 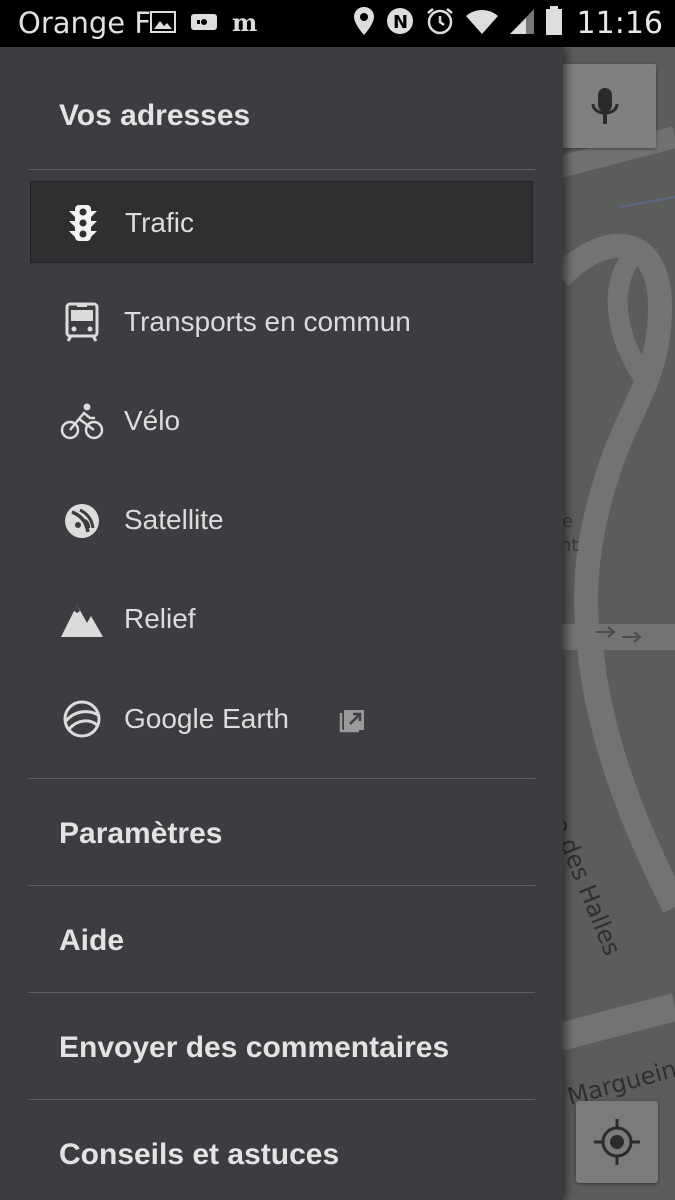 What do you see at coordinates (85, 23) in the screenshot?
I see `carrier-name: Orange F` at bounding box center [85, 23].